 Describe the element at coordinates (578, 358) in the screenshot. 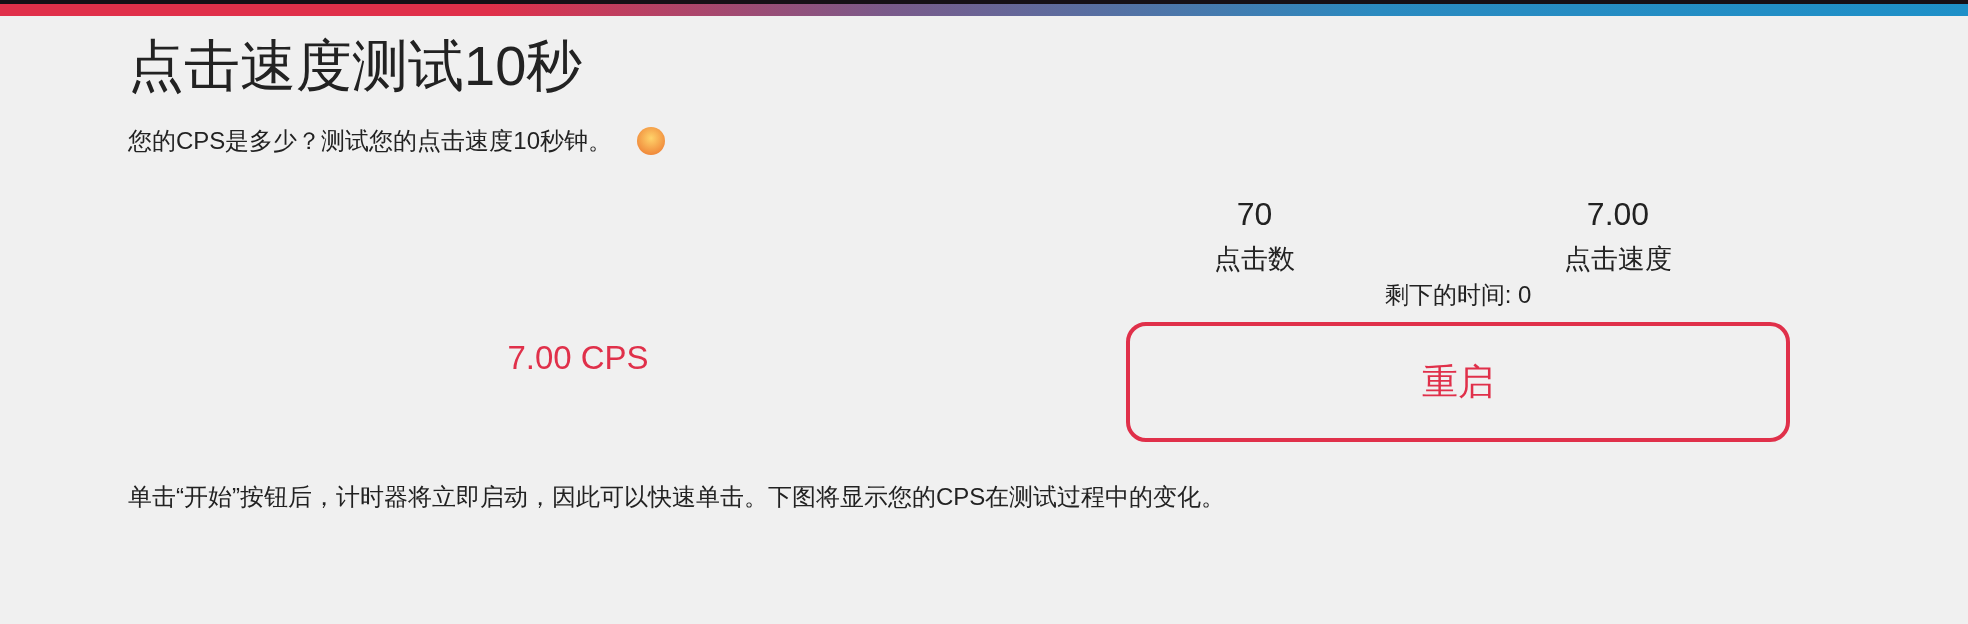

I see `cps-result: 7.00 CPS` at that location.